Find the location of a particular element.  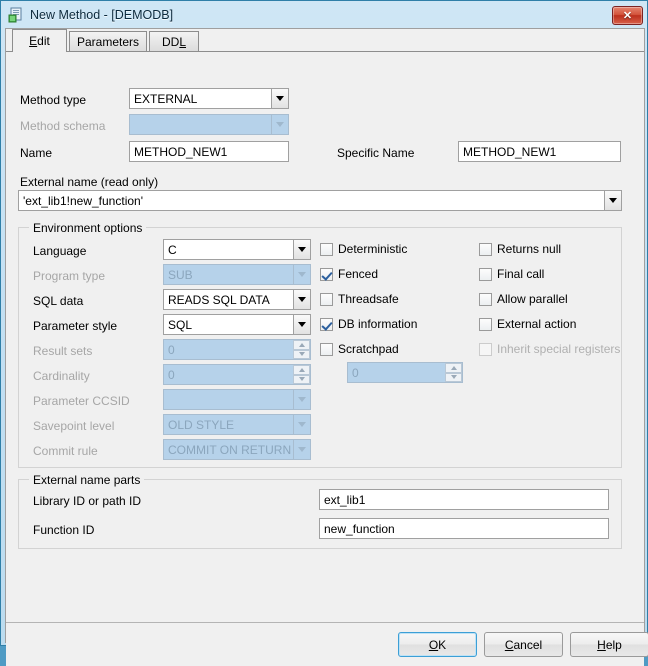

checkbox-allow-parallel: Allow parallel is located at coordinates (523, 299).